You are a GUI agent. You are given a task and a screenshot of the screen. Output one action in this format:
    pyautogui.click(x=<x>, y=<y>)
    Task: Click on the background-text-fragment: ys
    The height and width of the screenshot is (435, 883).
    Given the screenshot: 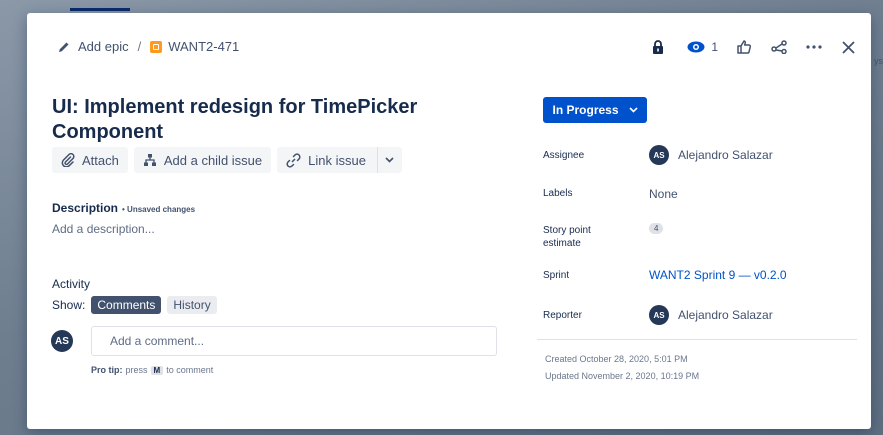 What is the action you would take?
    pyautogui.click(x=878, y=61)
    